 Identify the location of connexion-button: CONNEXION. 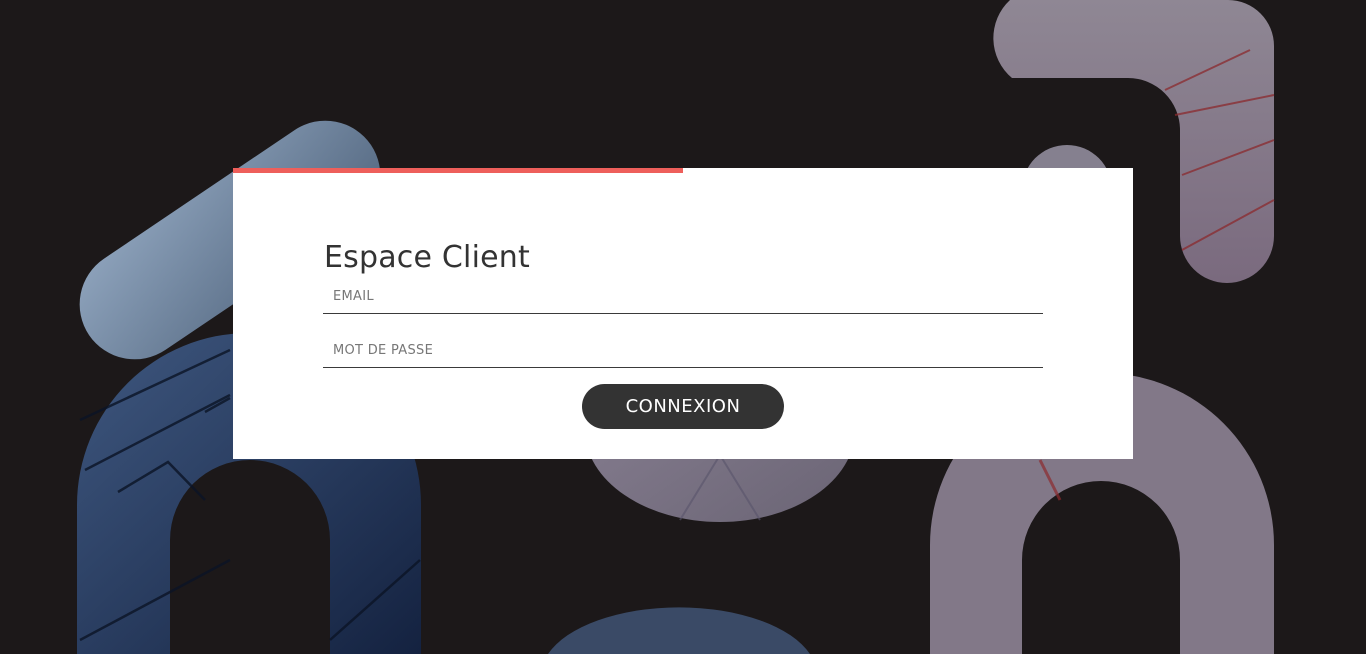
(683, 406).